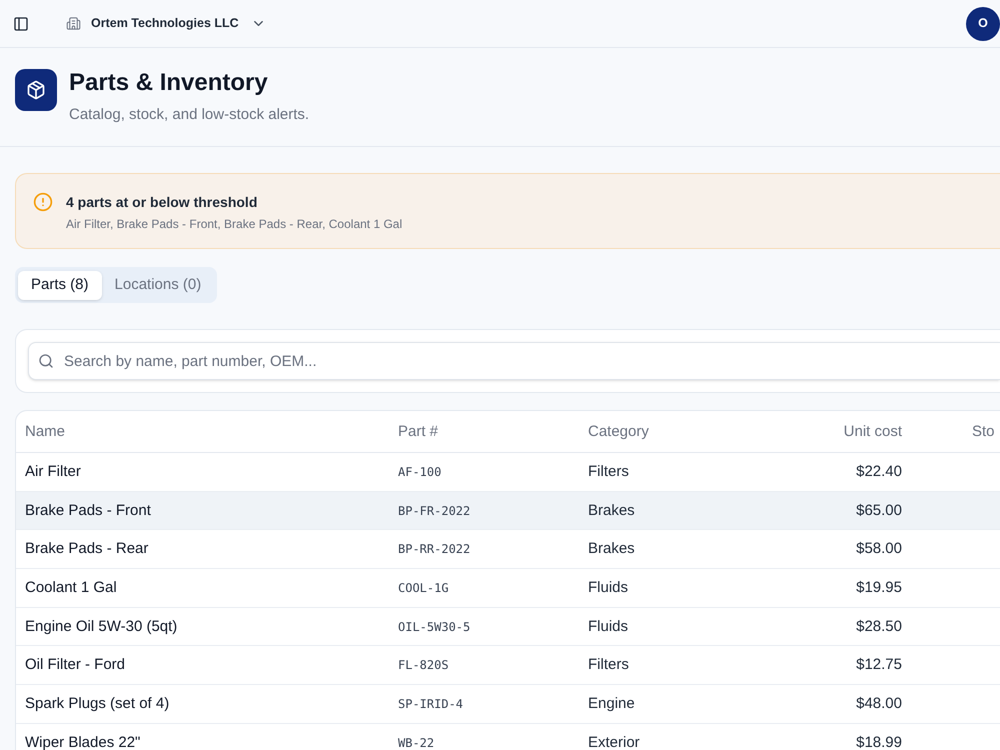 The height and width of the screenshot is (750, 1000). Describe the element at coordinates (234, 224) in the screenshot. I see `alert-items: Air Filter, Brake Pads - Front, Brake Pads - Rear, Coolant 1 Gal` at that location.